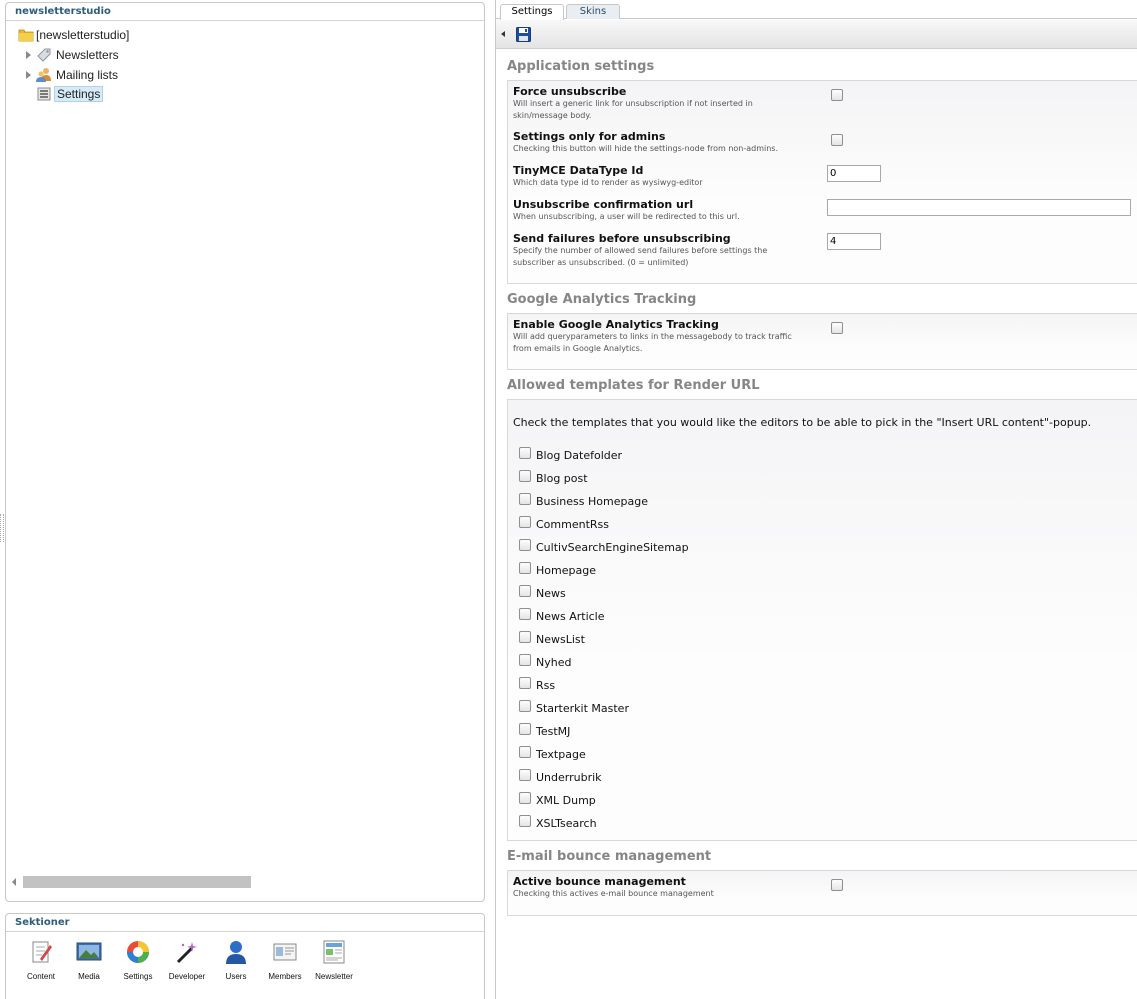 The height and width of the screenshot is (999, 1137). Describe the element at coordinates (566, 800) in the screenshot. I see `template-name: XML Dump` at that location.